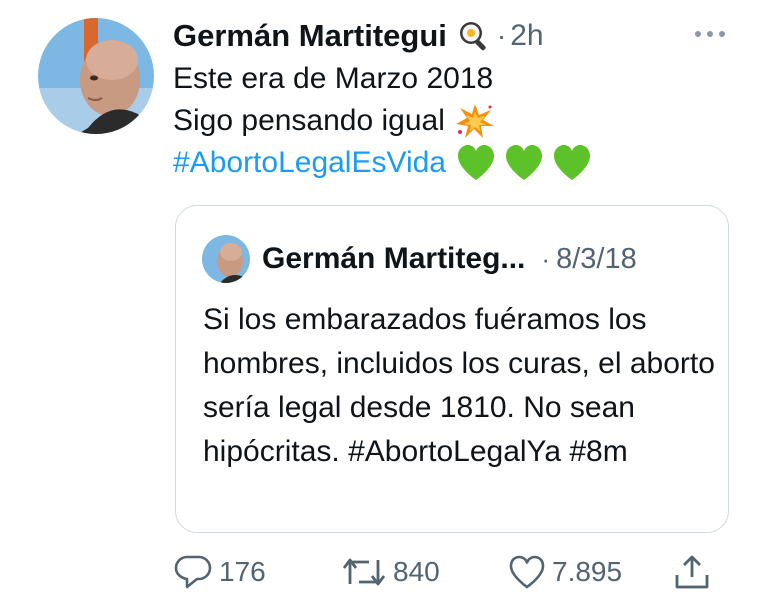 This screenshot has height=612, width=770. I want to click on tweet-line-2-text: Sigo pensando igual, so click(309, 120).